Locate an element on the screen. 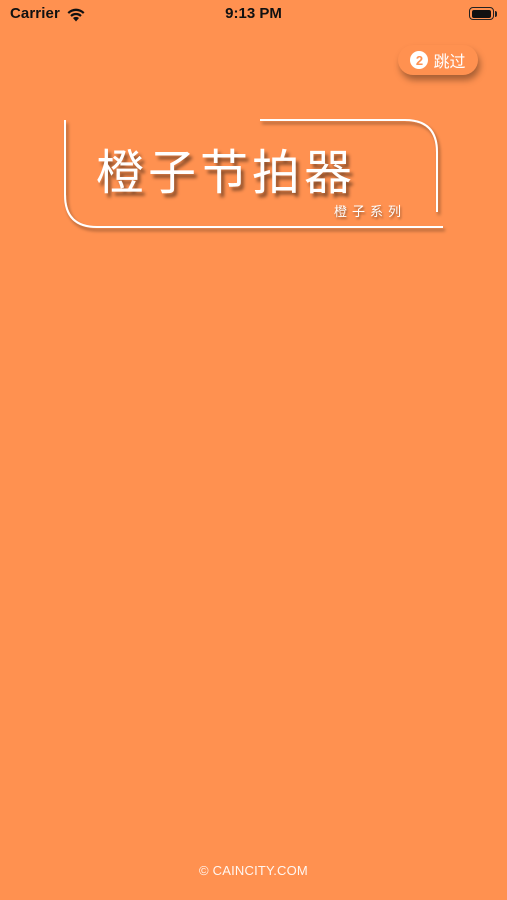  status-bar: Carrier 9:13 PM is located at coordinates (253, 14).